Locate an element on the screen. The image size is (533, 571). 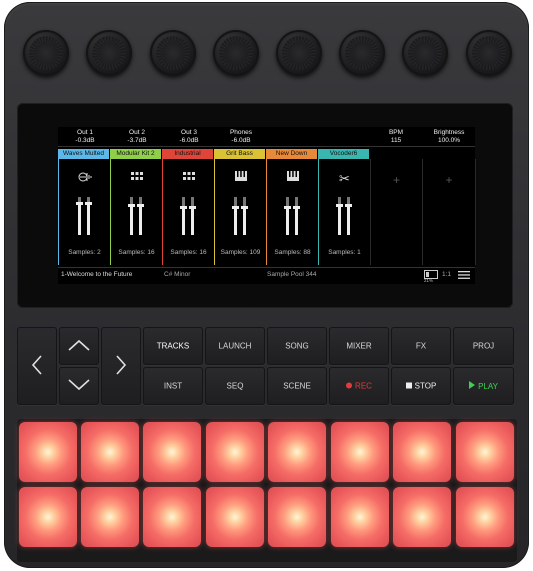
down-arrow-button is located at coordinates (79, 386).